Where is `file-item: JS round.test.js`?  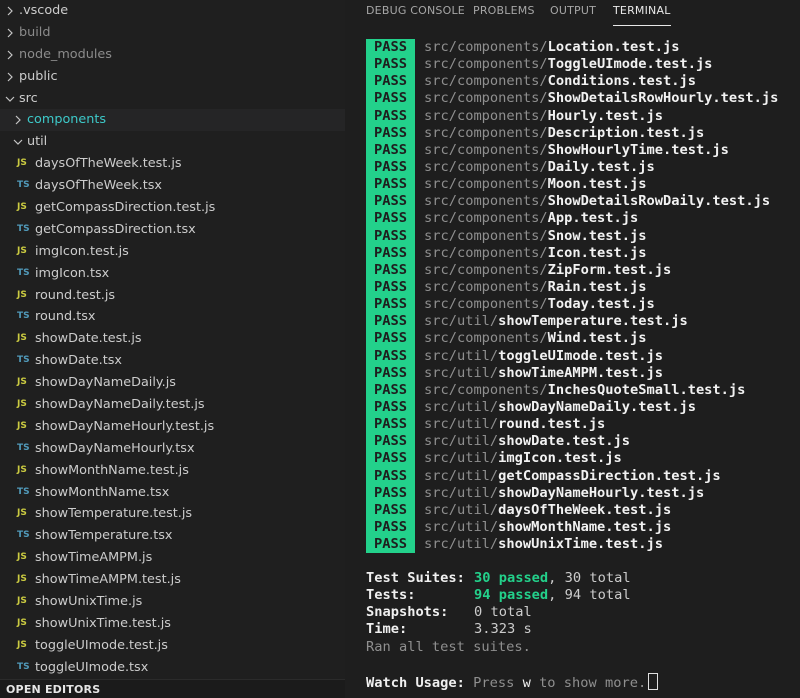 file-item: JS round.test.js is located at coordinates (172, 296).